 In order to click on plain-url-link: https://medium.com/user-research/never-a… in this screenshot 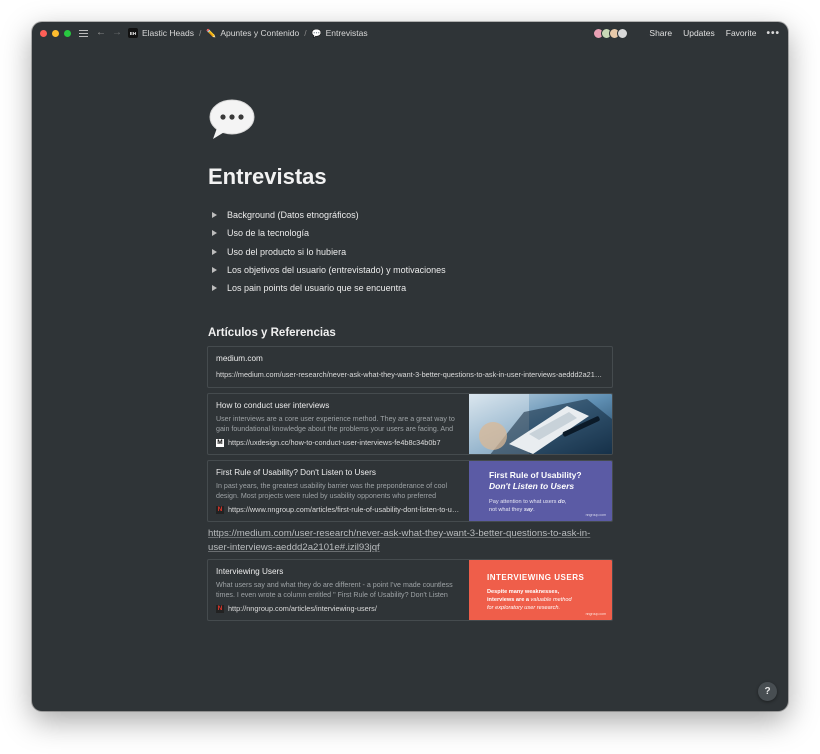, I will do `click(408, 540)`.